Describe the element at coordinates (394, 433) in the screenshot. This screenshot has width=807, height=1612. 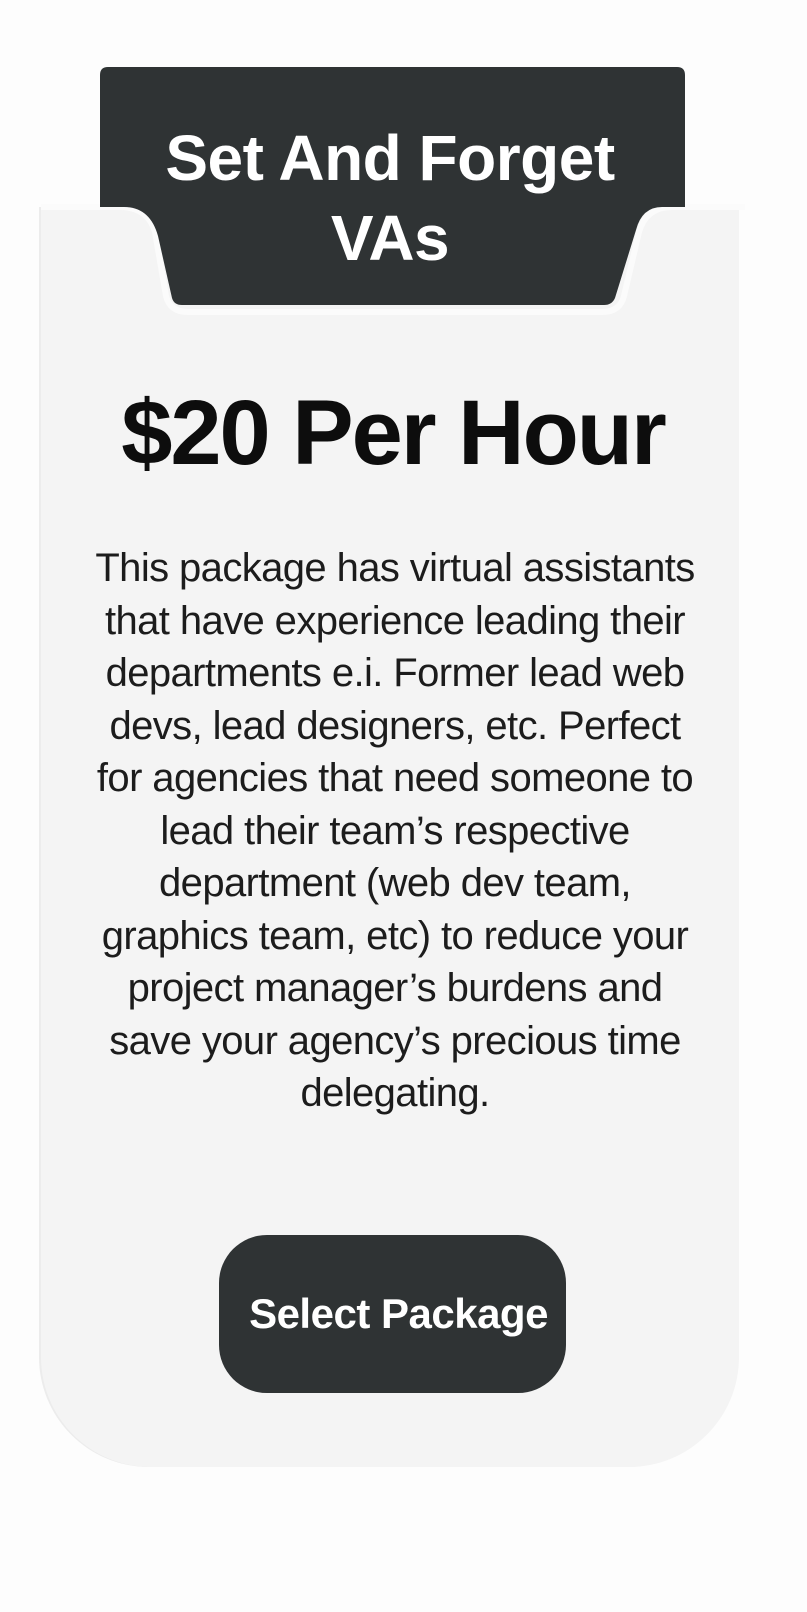
I see `package-price: $20 Per Hour` at that location.